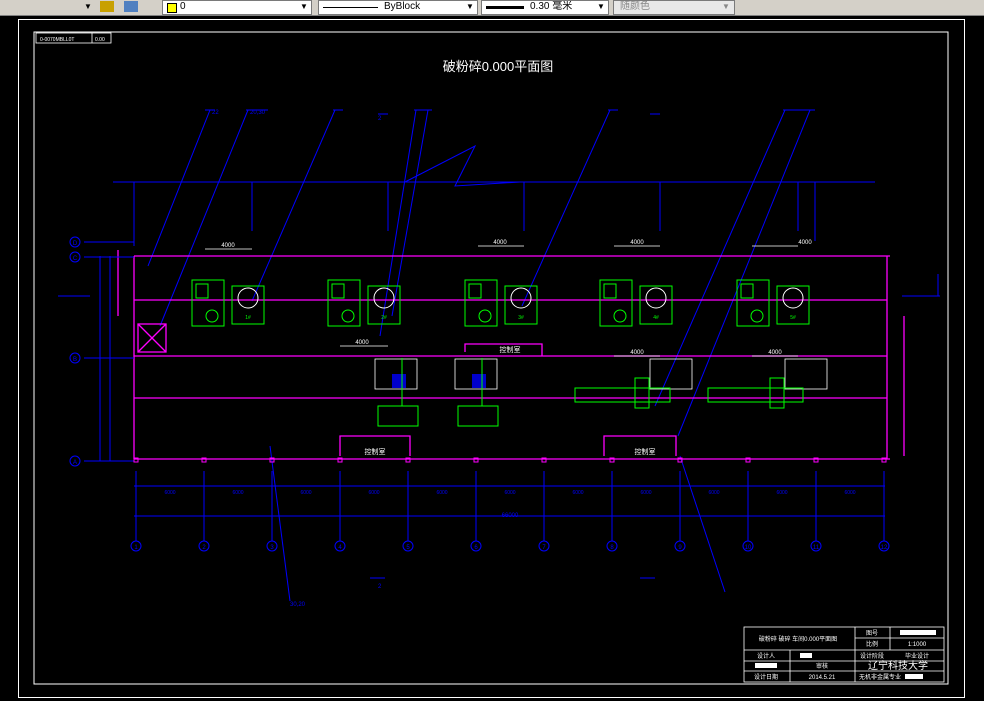  I want to click on layer-select: 0, so click(237, 7).